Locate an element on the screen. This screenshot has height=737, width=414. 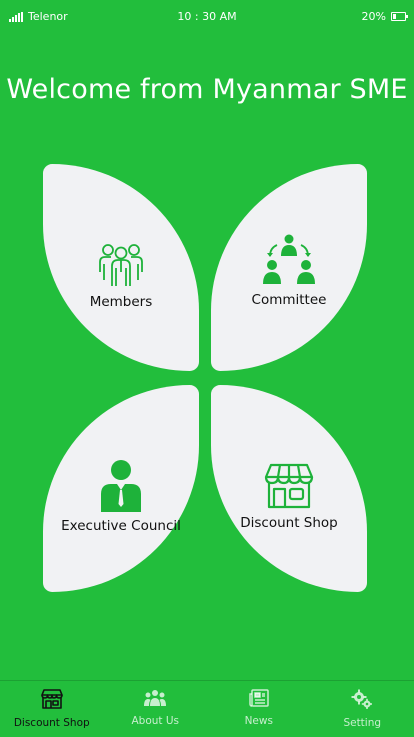
battery-percent: 20% is located at coordinates (374, 16).